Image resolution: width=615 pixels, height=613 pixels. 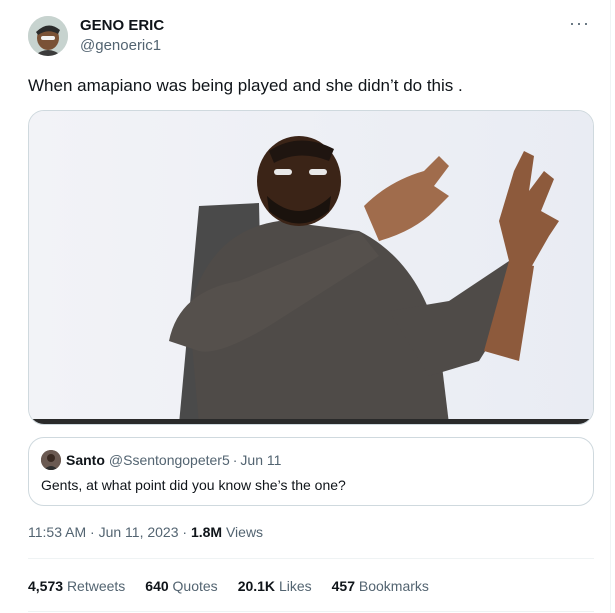 What do you see at coordinates (169, 460) in the screenshot?
I see `quoted-author-handle: @Ssentongopeter5` at bounding box center [169, 460].